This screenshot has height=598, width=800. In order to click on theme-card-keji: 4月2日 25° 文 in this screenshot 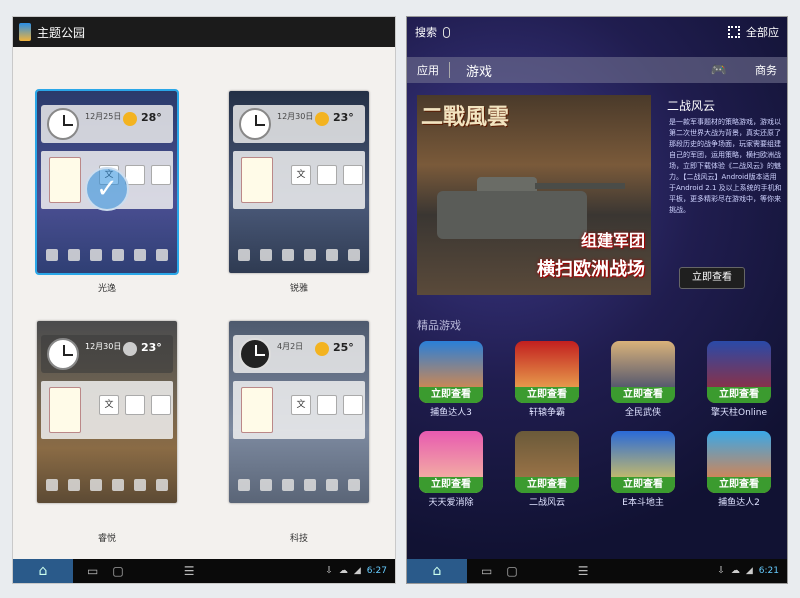, I will do `click(299, 412)`.